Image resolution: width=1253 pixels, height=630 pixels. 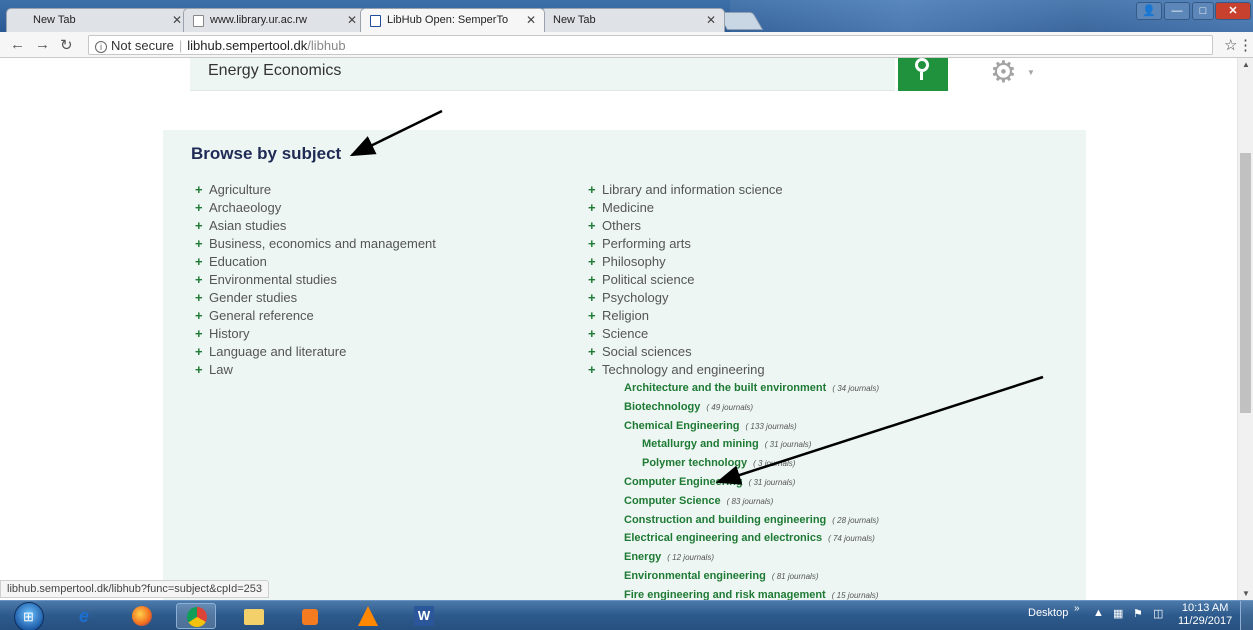 I want to click on subcategory-link: Environmental engineering, so click(x=695, y=576).